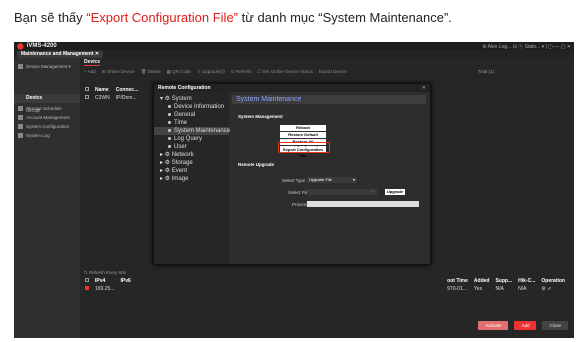 The width and height of the screenshot is (586, 342). What do you see at coordinates (151, 72) in the screenshot?
I see `delete-button: 🗑 Delete` at bounding box center [151, 72].